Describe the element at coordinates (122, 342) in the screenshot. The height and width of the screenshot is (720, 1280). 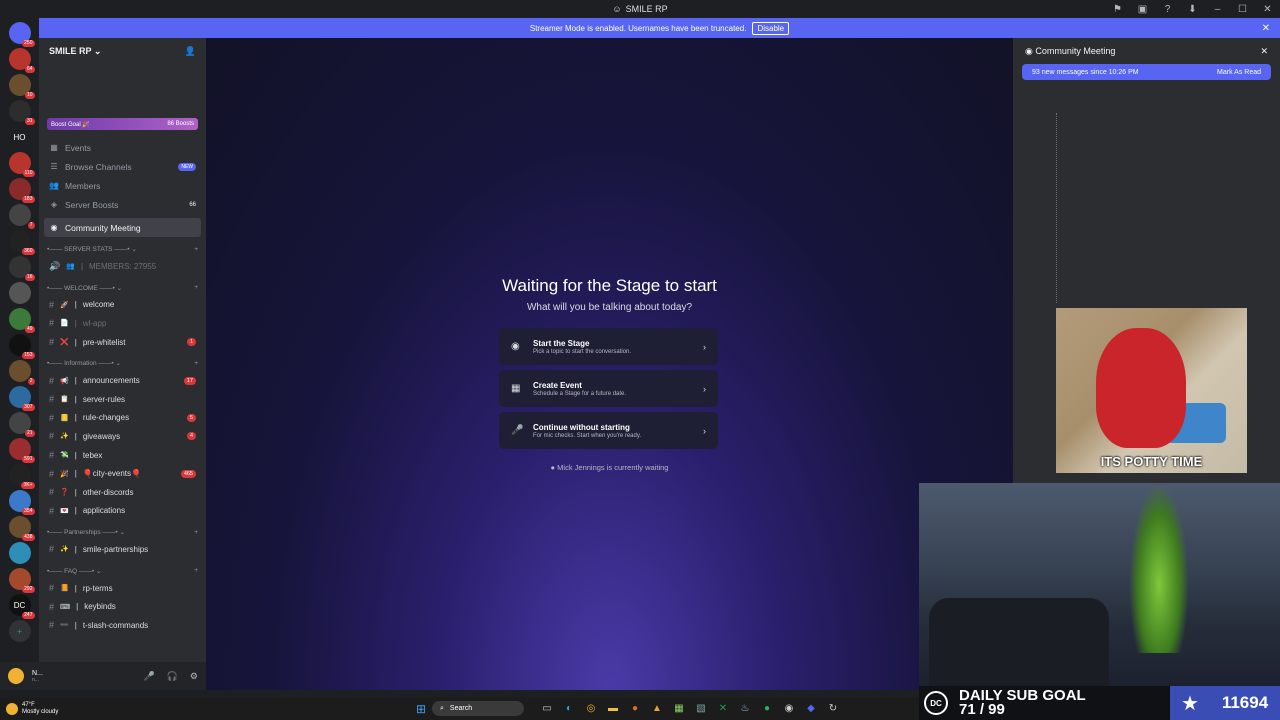
I see `channel-item: # ❌ | pre-whitelist 1` at that location.